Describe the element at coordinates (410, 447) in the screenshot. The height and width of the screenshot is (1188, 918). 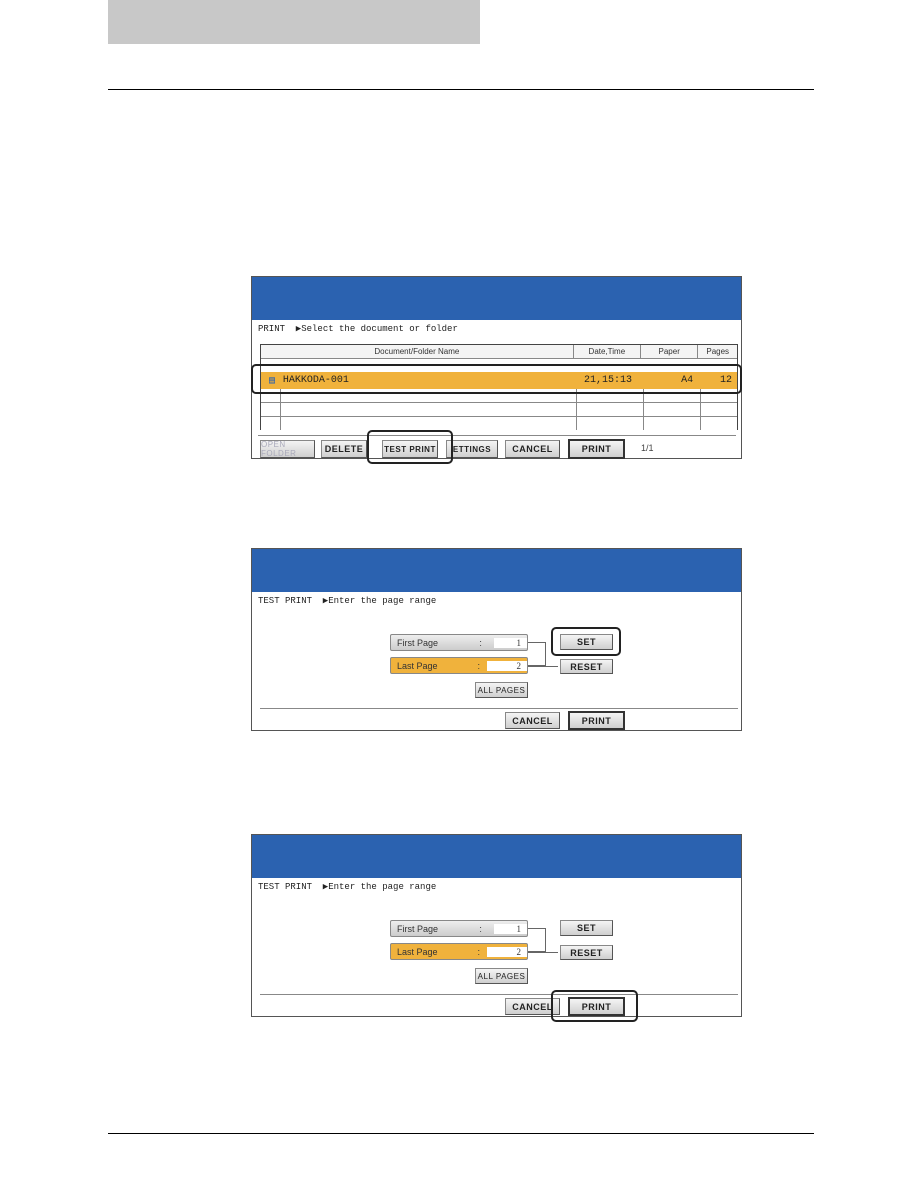
I see `callout-test-print` at that location.